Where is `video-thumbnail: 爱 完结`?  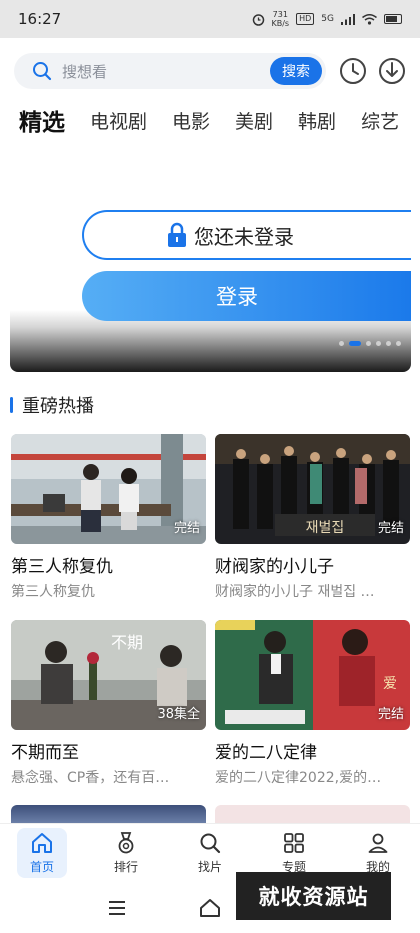 video-thumbnail: 爱 完结 is located at coordinates (312, 675).